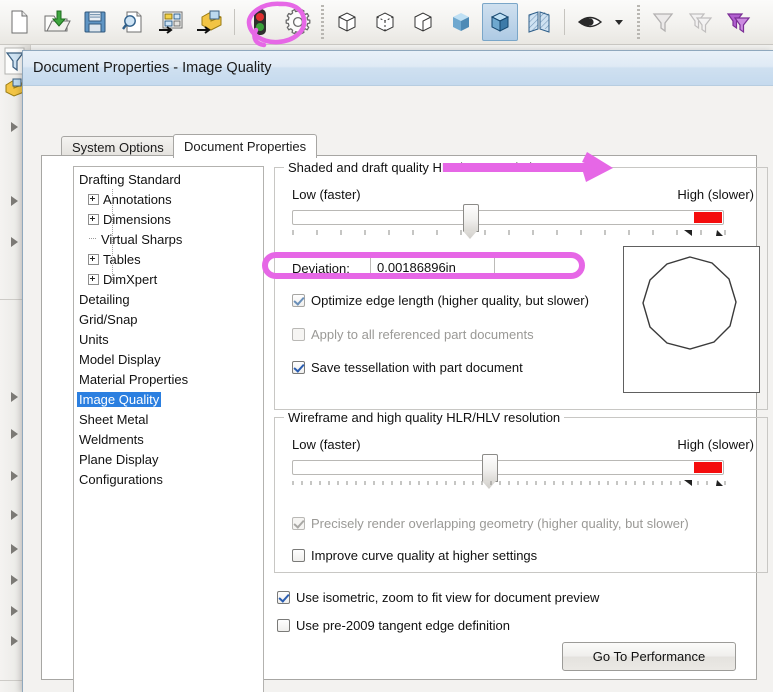 This screenshot has width=773, height=692. What do you see at coordinates (168, 239) in the screenshot?
I see `tree-item-virtual-sharps: Virtual Sharps` at bounding box center [168, 239].